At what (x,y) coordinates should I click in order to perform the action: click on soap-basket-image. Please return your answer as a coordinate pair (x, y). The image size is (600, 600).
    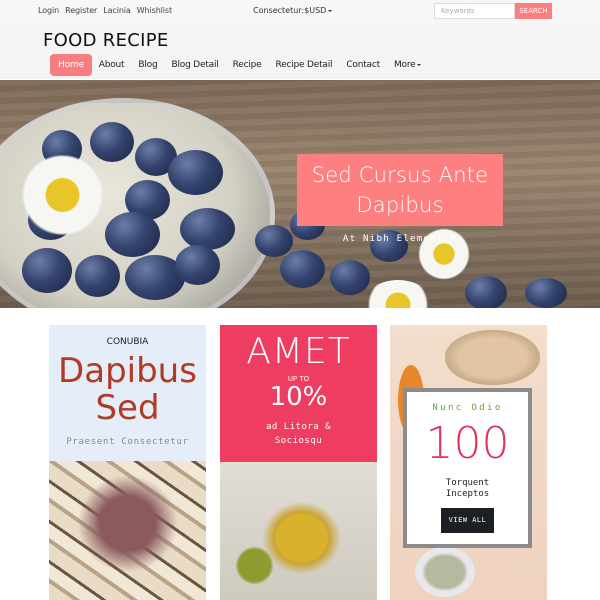
    Looking at the image, I should click on (127, 530).